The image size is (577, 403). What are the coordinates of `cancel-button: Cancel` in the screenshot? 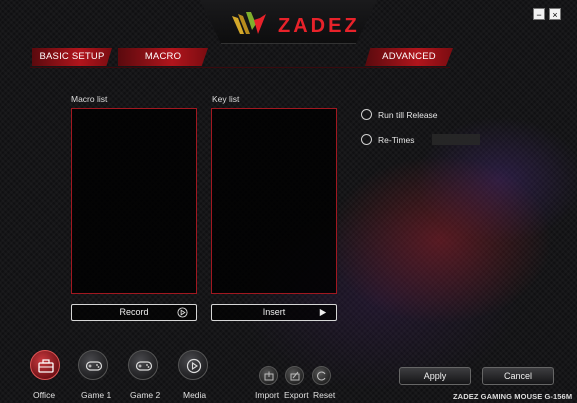 It's located at (518, 376).